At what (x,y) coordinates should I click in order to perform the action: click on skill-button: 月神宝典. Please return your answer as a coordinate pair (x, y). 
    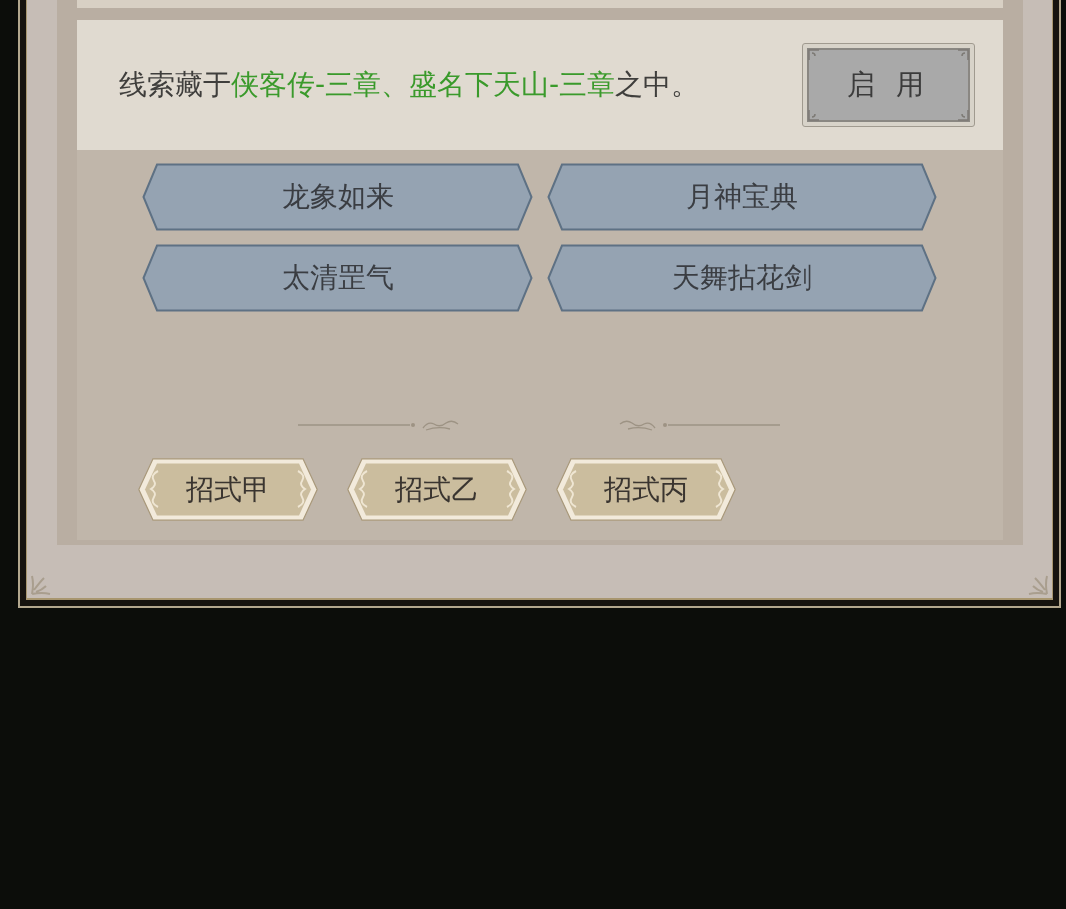
    Looking at the image, I should click on (742, 197).